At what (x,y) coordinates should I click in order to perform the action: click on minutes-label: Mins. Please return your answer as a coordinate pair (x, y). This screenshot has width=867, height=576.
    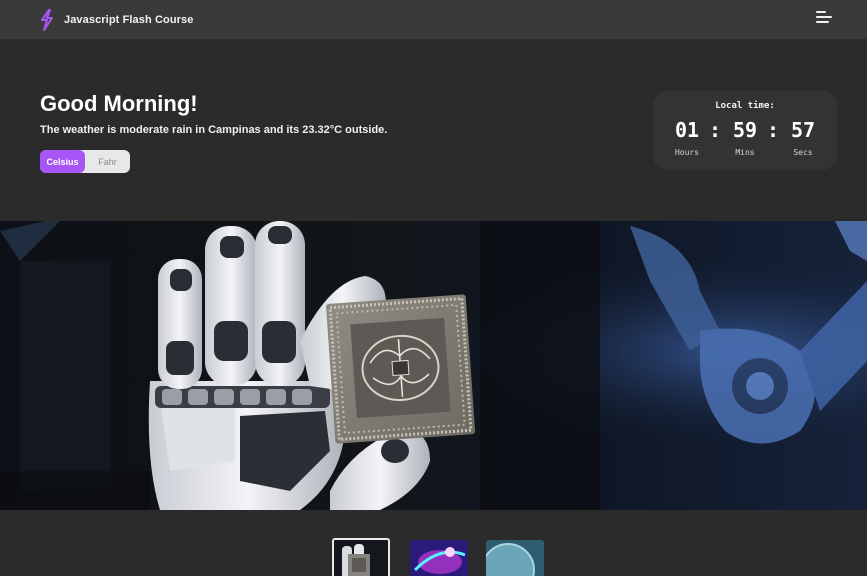
    Looking at the image, I should click on (745, 152).